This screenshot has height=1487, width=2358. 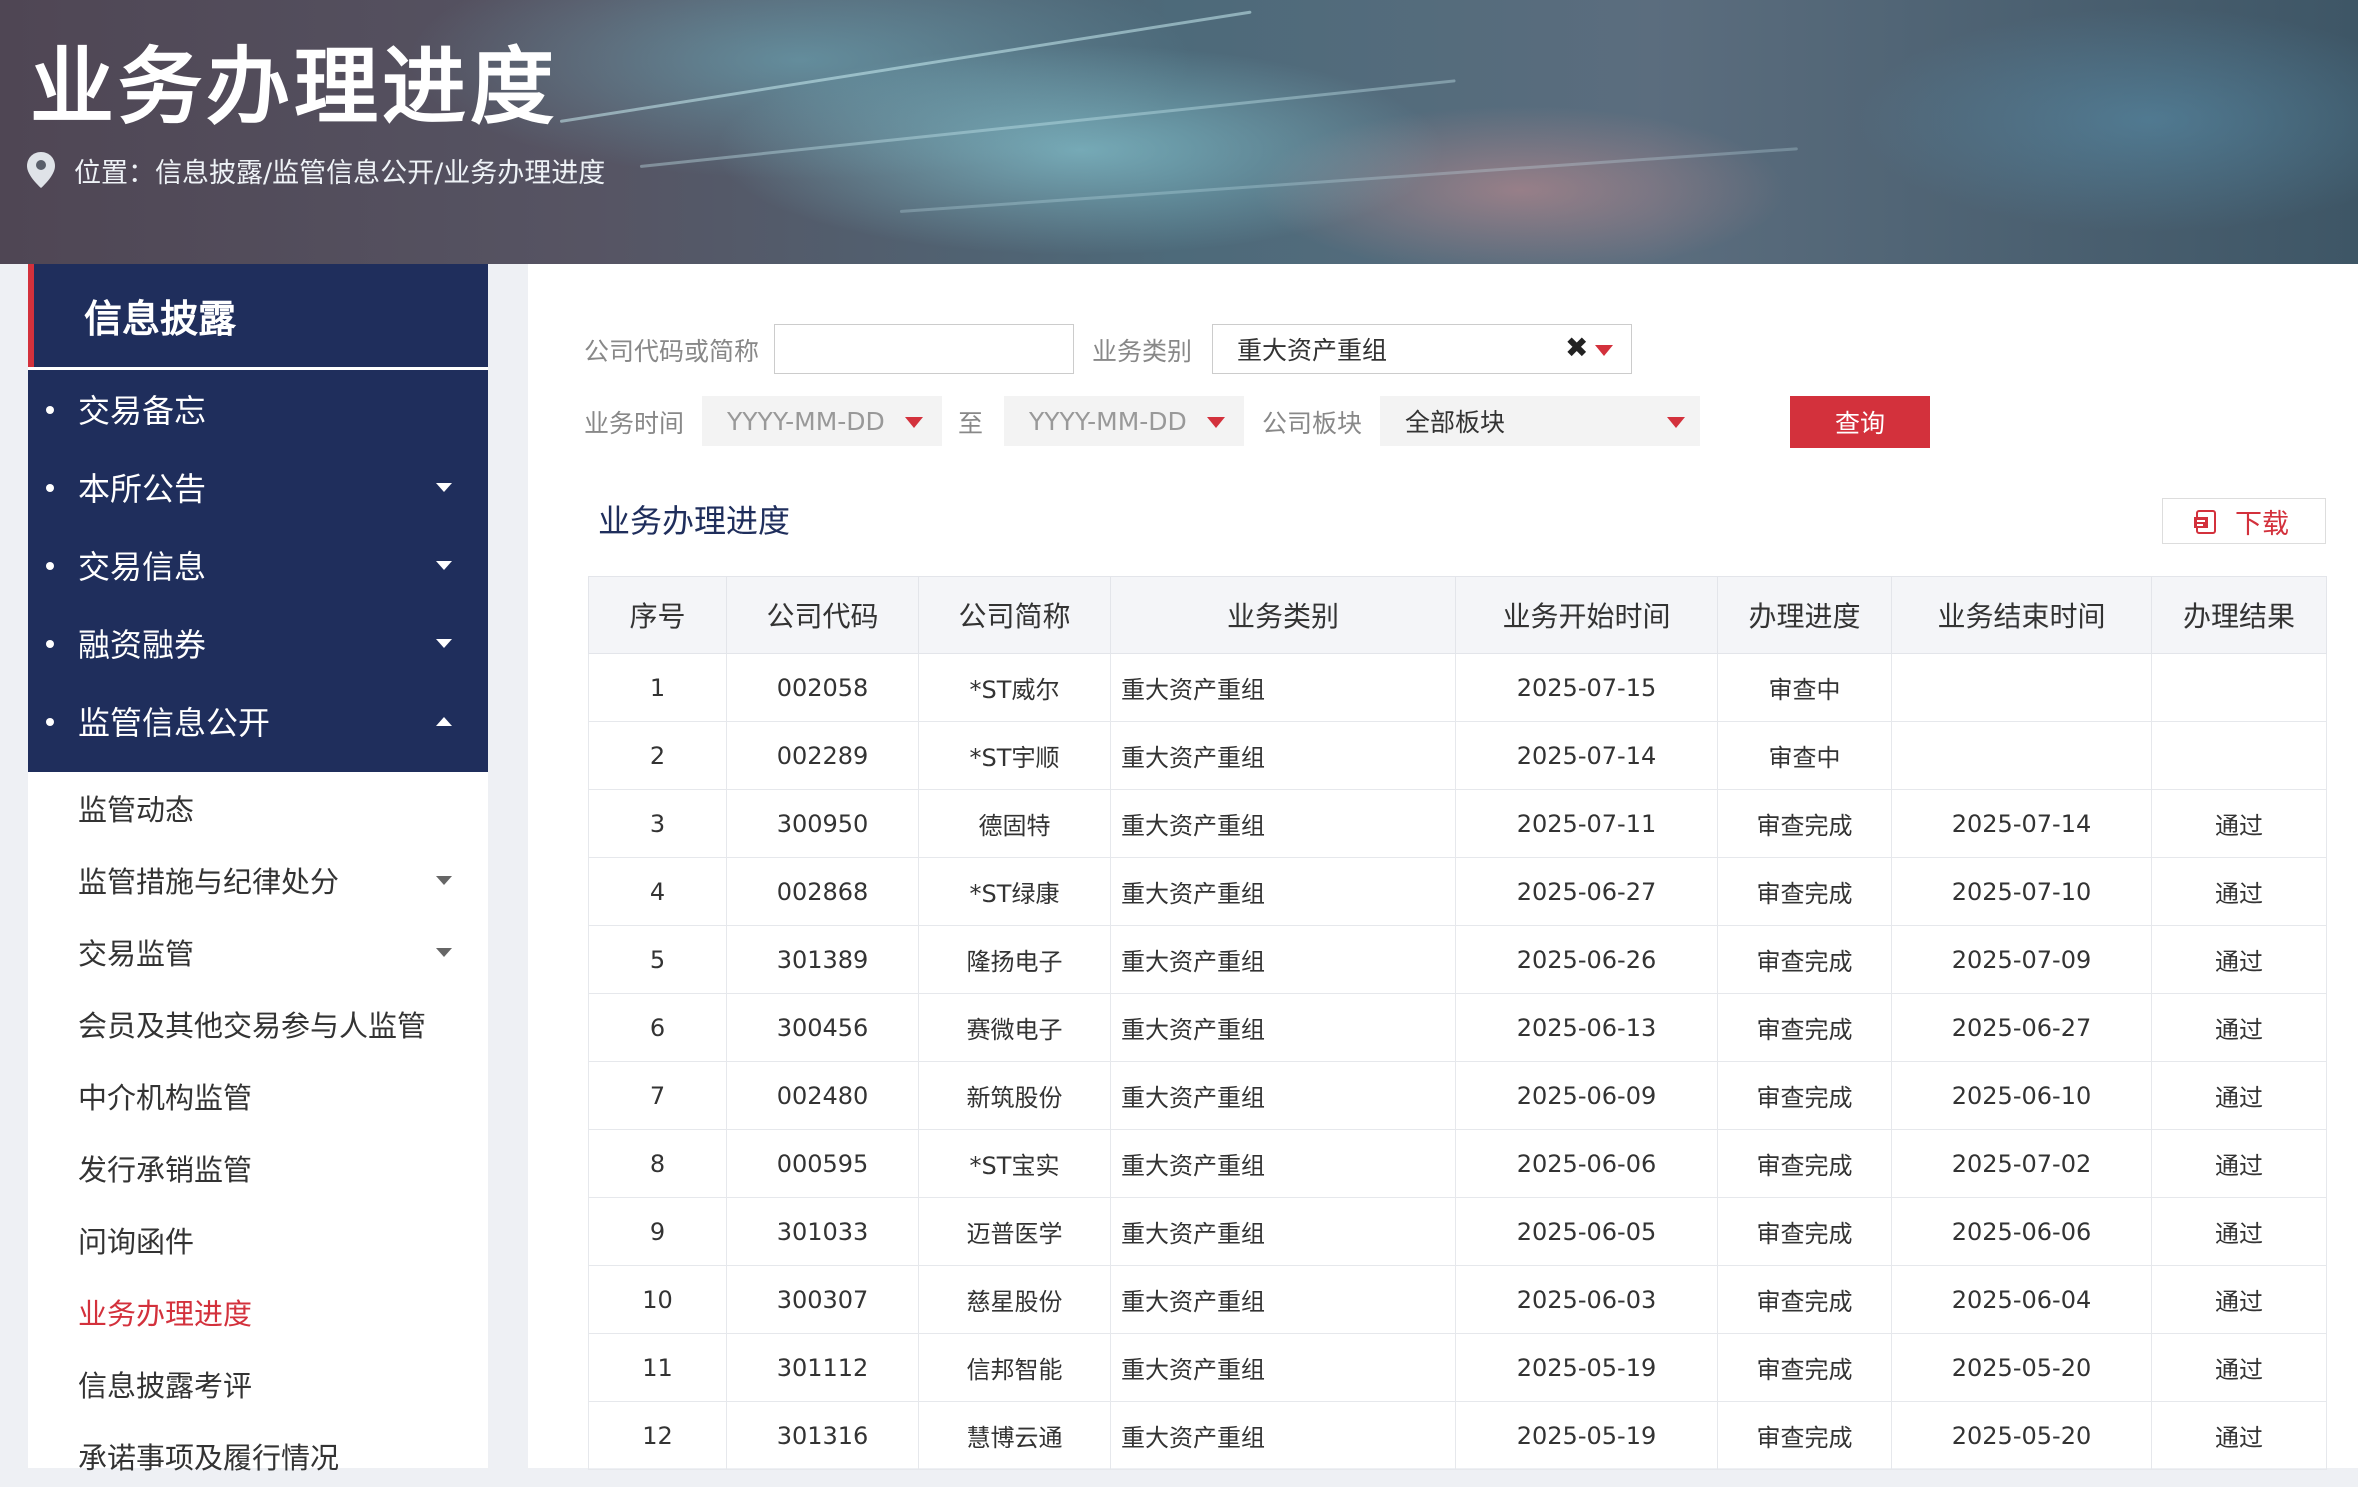 I want to click on column-header: 序号, so click(x=657, y=615).